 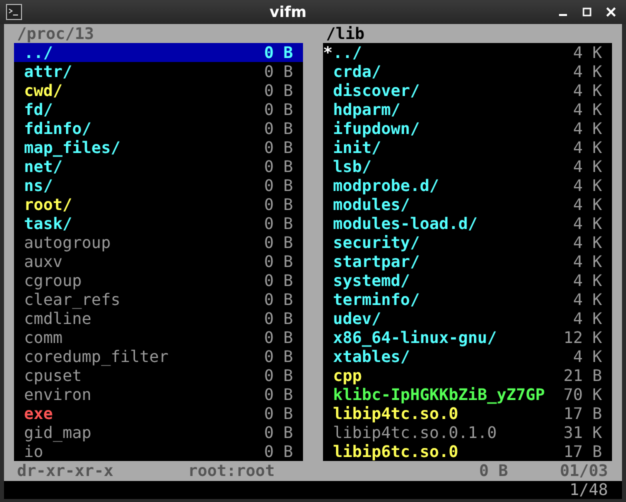 I want to click on file-row: security/ 4 K, so click(x=467, y=242).